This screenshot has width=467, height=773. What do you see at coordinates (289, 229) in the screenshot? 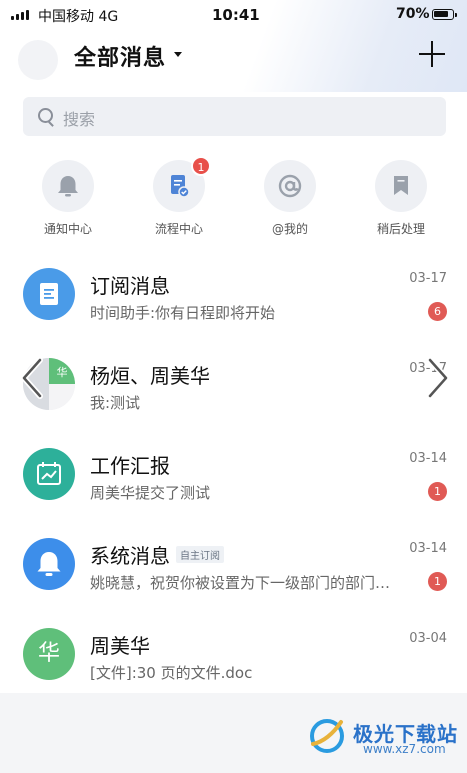
I see `quick-label: @我的` at bounding box center [289, 229].